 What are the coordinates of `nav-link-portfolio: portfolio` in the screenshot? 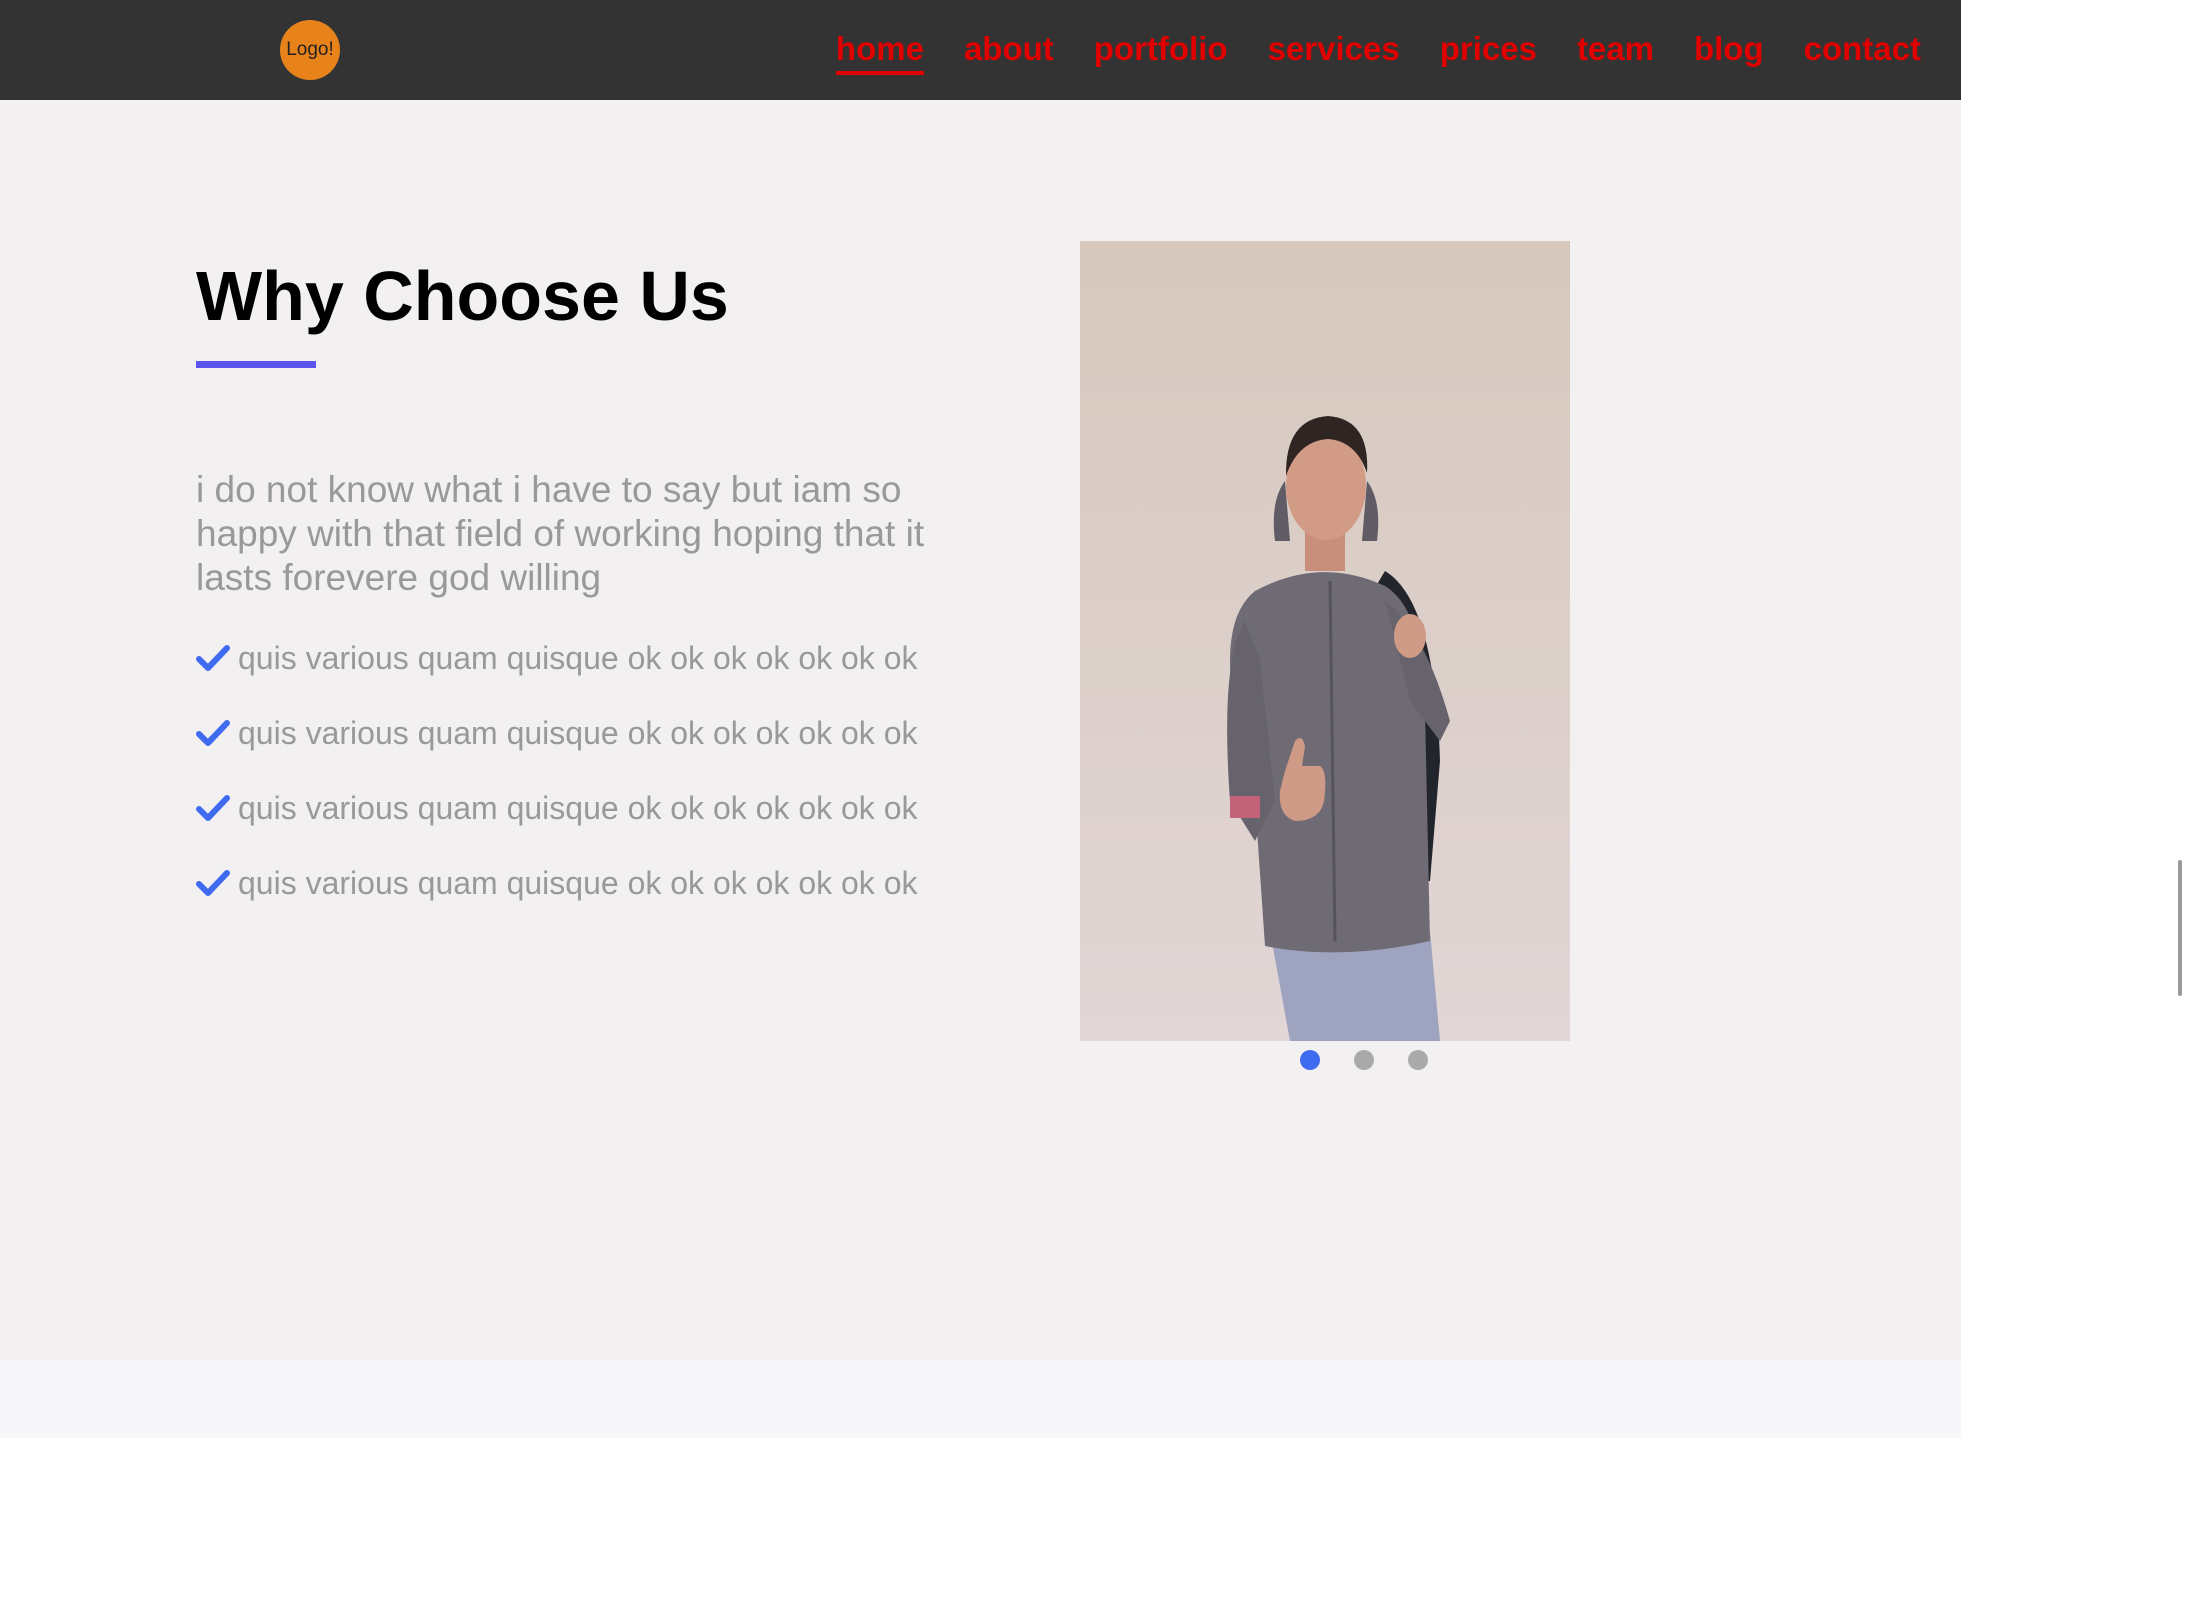 It's located at (1161, 50).